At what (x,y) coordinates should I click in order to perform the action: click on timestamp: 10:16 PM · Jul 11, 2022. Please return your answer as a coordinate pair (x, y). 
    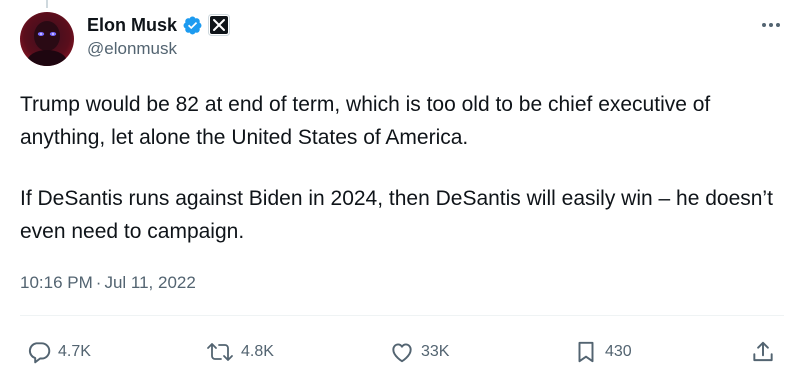
    Looking at the image, I should click on (108, 283).